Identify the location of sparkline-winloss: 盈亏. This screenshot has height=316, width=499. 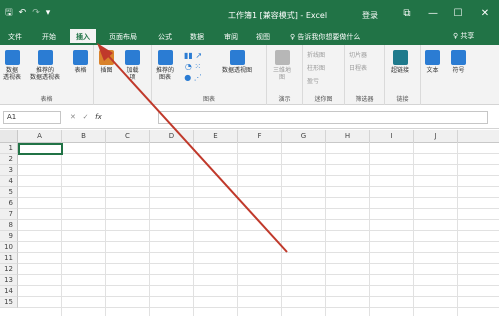
(313, 80).